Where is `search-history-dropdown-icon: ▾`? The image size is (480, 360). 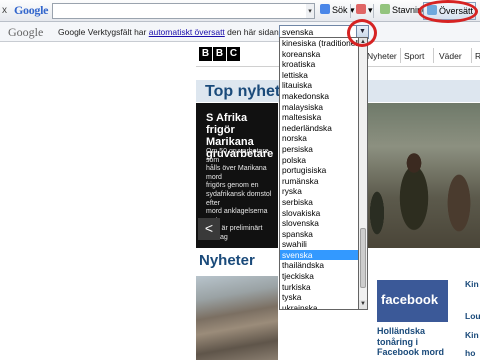 search-history-dropdown-icon: ▾ is located at coordinates (310, 11).